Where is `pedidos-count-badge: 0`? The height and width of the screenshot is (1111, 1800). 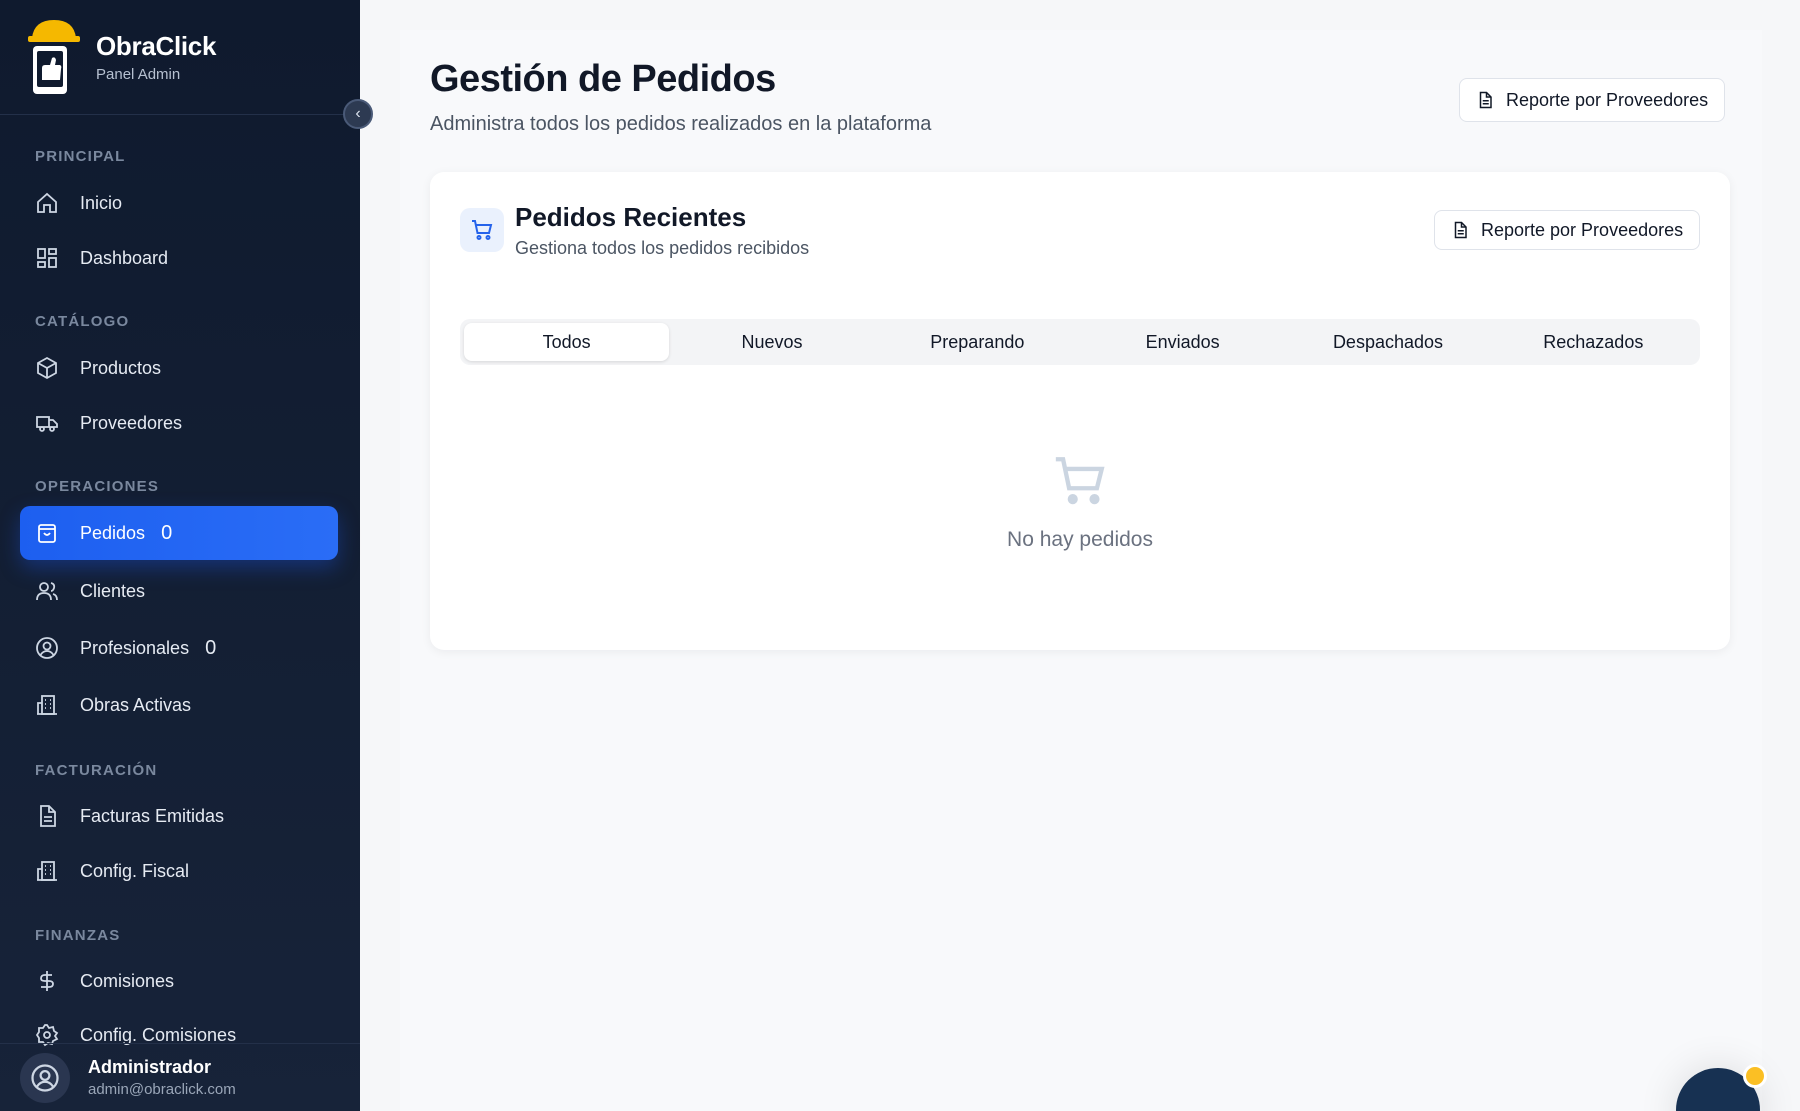
pedidos-count-badge: 0 is located at coordinates (167, 532).